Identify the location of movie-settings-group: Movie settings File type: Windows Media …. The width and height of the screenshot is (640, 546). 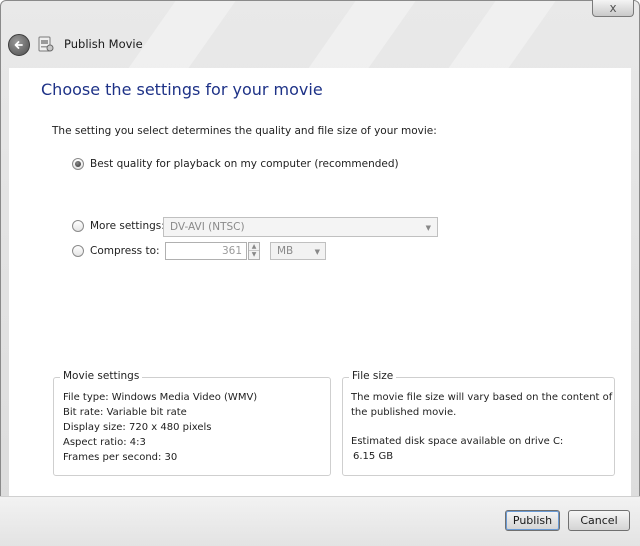
(192, 423).